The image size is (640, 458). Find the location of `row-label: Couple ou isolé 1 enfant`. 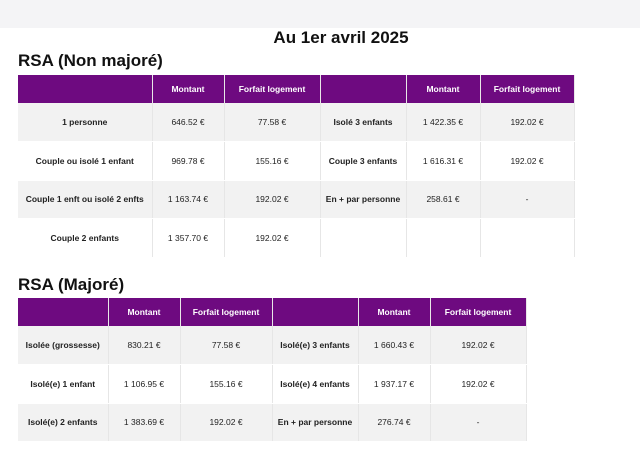

row-label: Couple ou isolé 1 enfant is located at coordinates (85, 161).